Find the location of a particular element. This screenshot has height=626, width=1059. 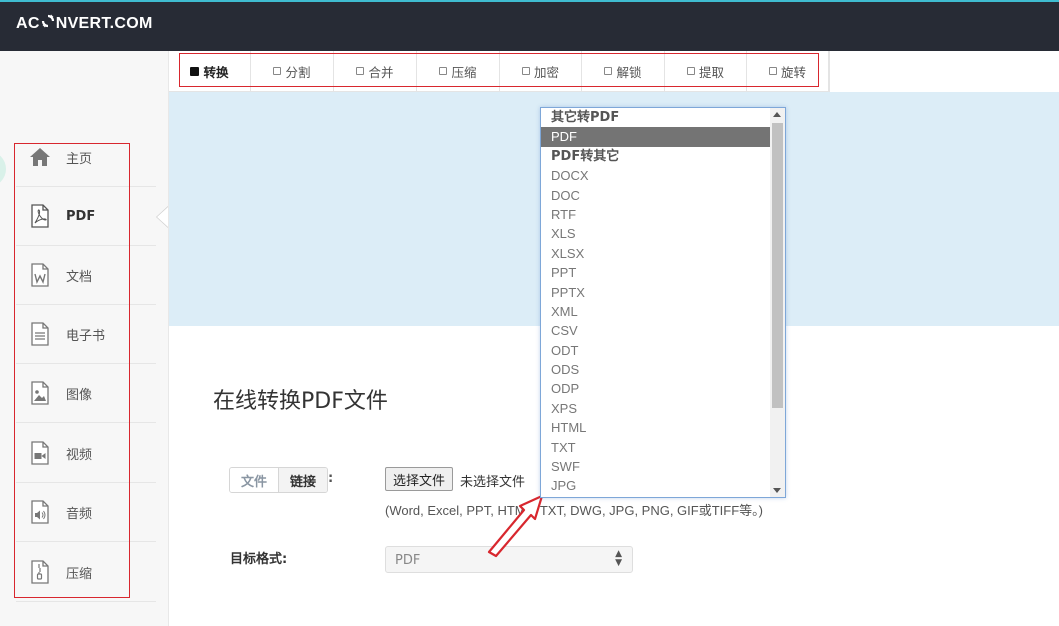

logo-text-right: NVERT.COM is located at coordinates (104, 23).